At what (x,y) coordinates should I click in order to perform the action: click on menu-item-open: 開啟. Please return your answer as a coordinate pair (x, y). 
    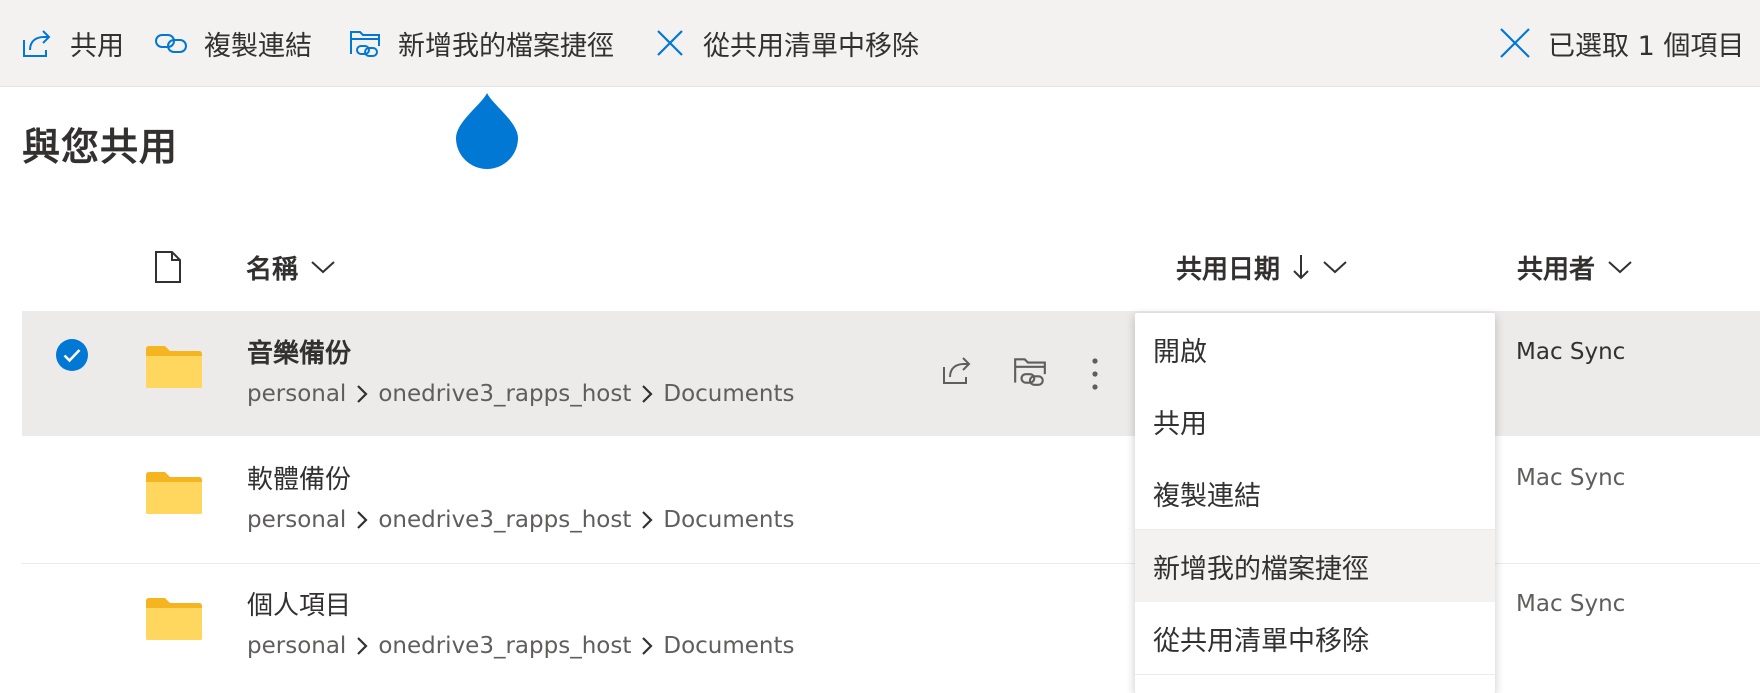
    Looking at the image, I should click on (1315, 349).